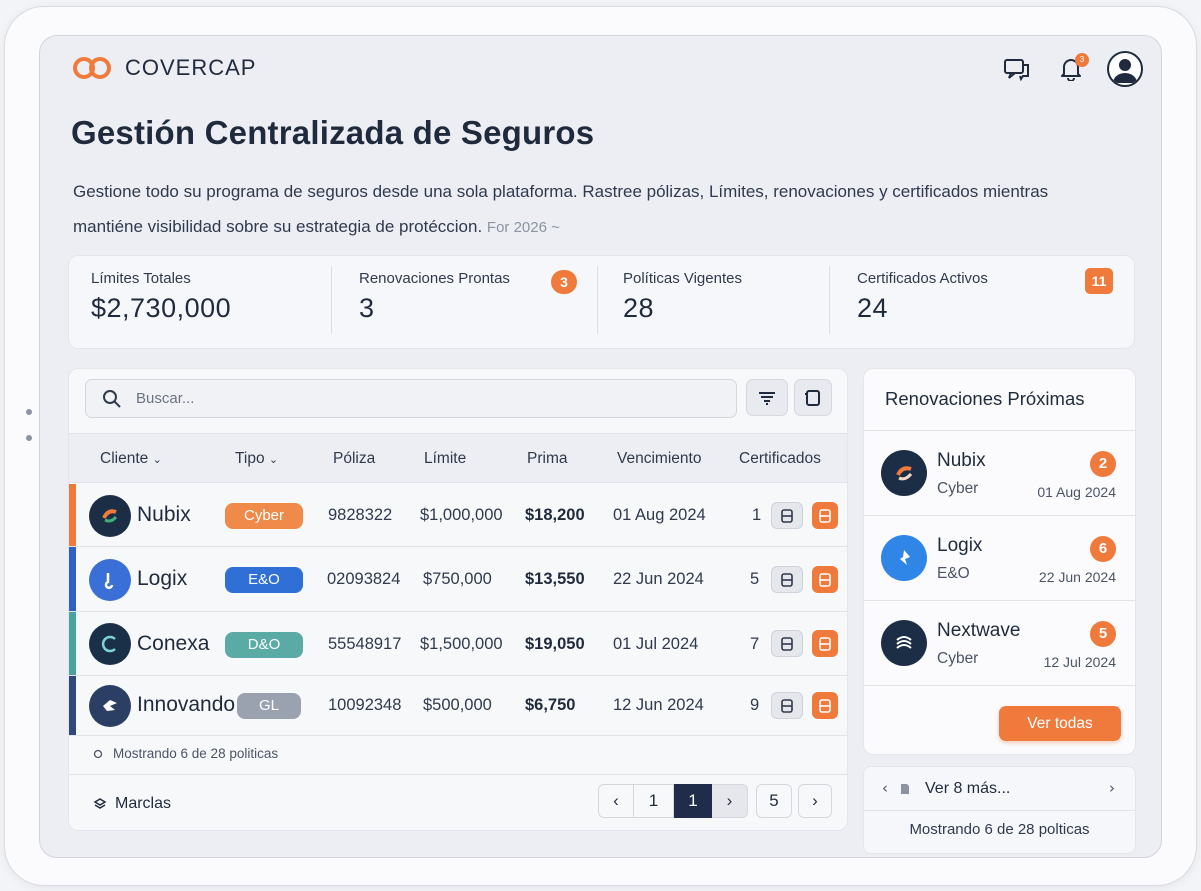  I want to click on app-logo: COVERCAP, so click(163, 68).